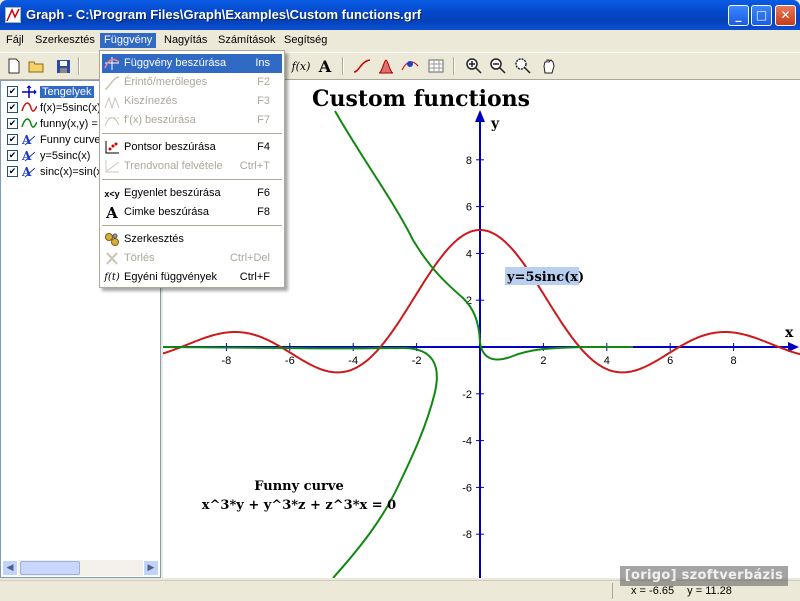 Image resolution: width=800 pixels, height=601 pixels. I want to click on shade-icon, so click(386, 66).